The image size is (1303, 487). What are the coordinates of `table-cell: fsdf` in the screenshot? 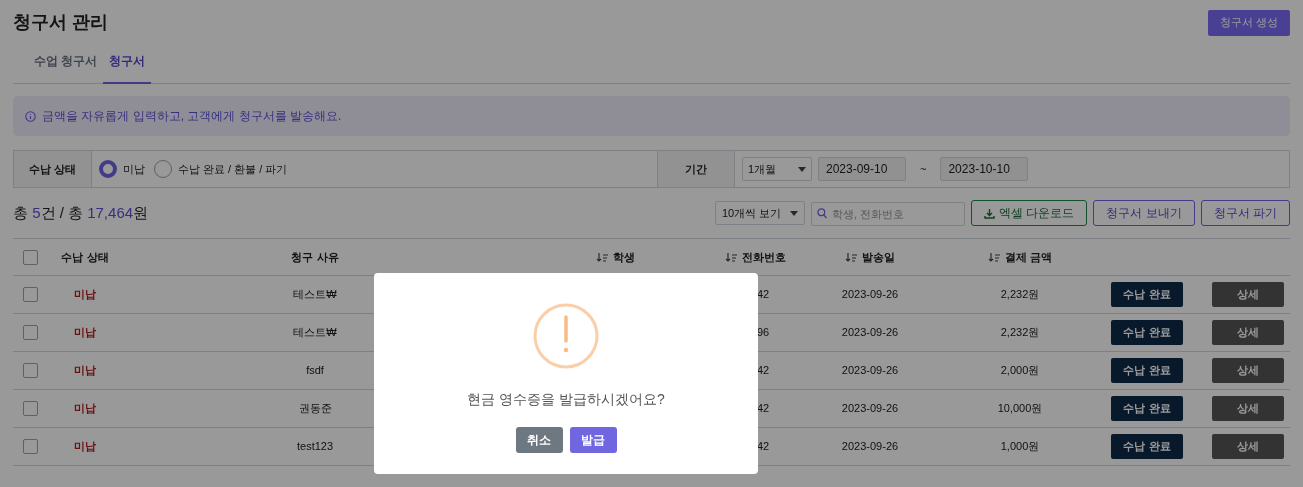 It's located at (315, 370).